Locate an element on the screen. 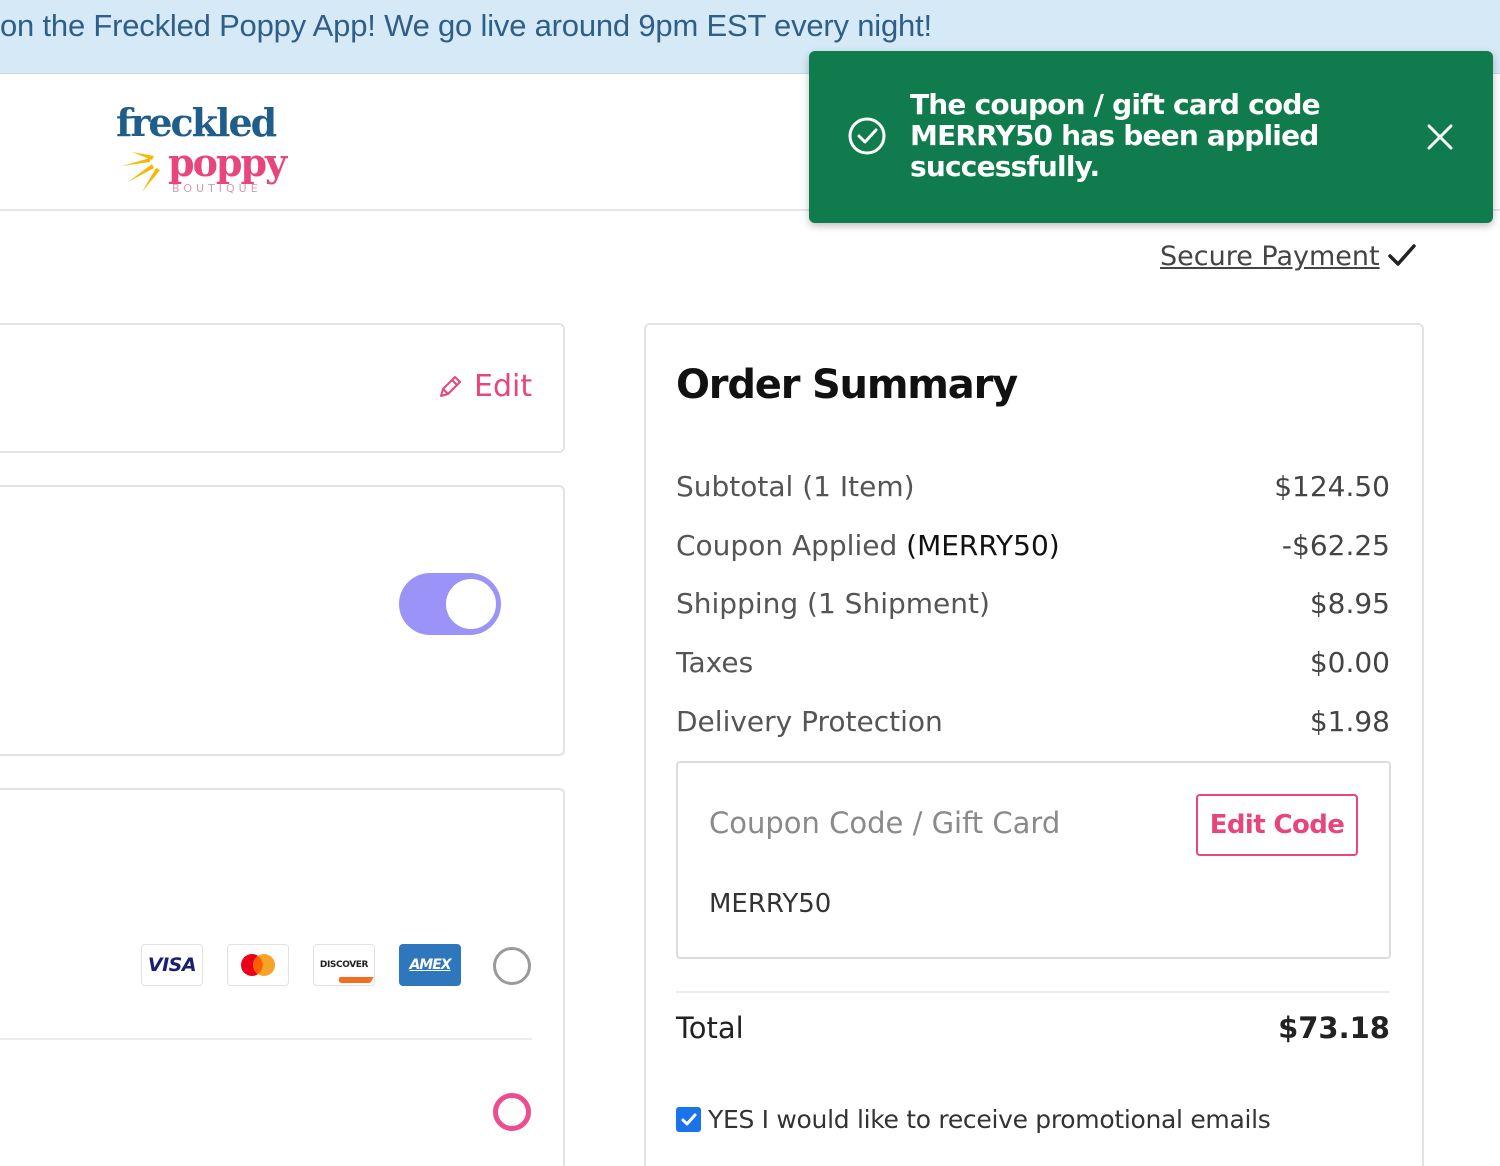 The width and height of the screenshot is (1500, 1166). row-label-wrap: Coupon Applied (MERRY50) is located at coordinates (868, 545).